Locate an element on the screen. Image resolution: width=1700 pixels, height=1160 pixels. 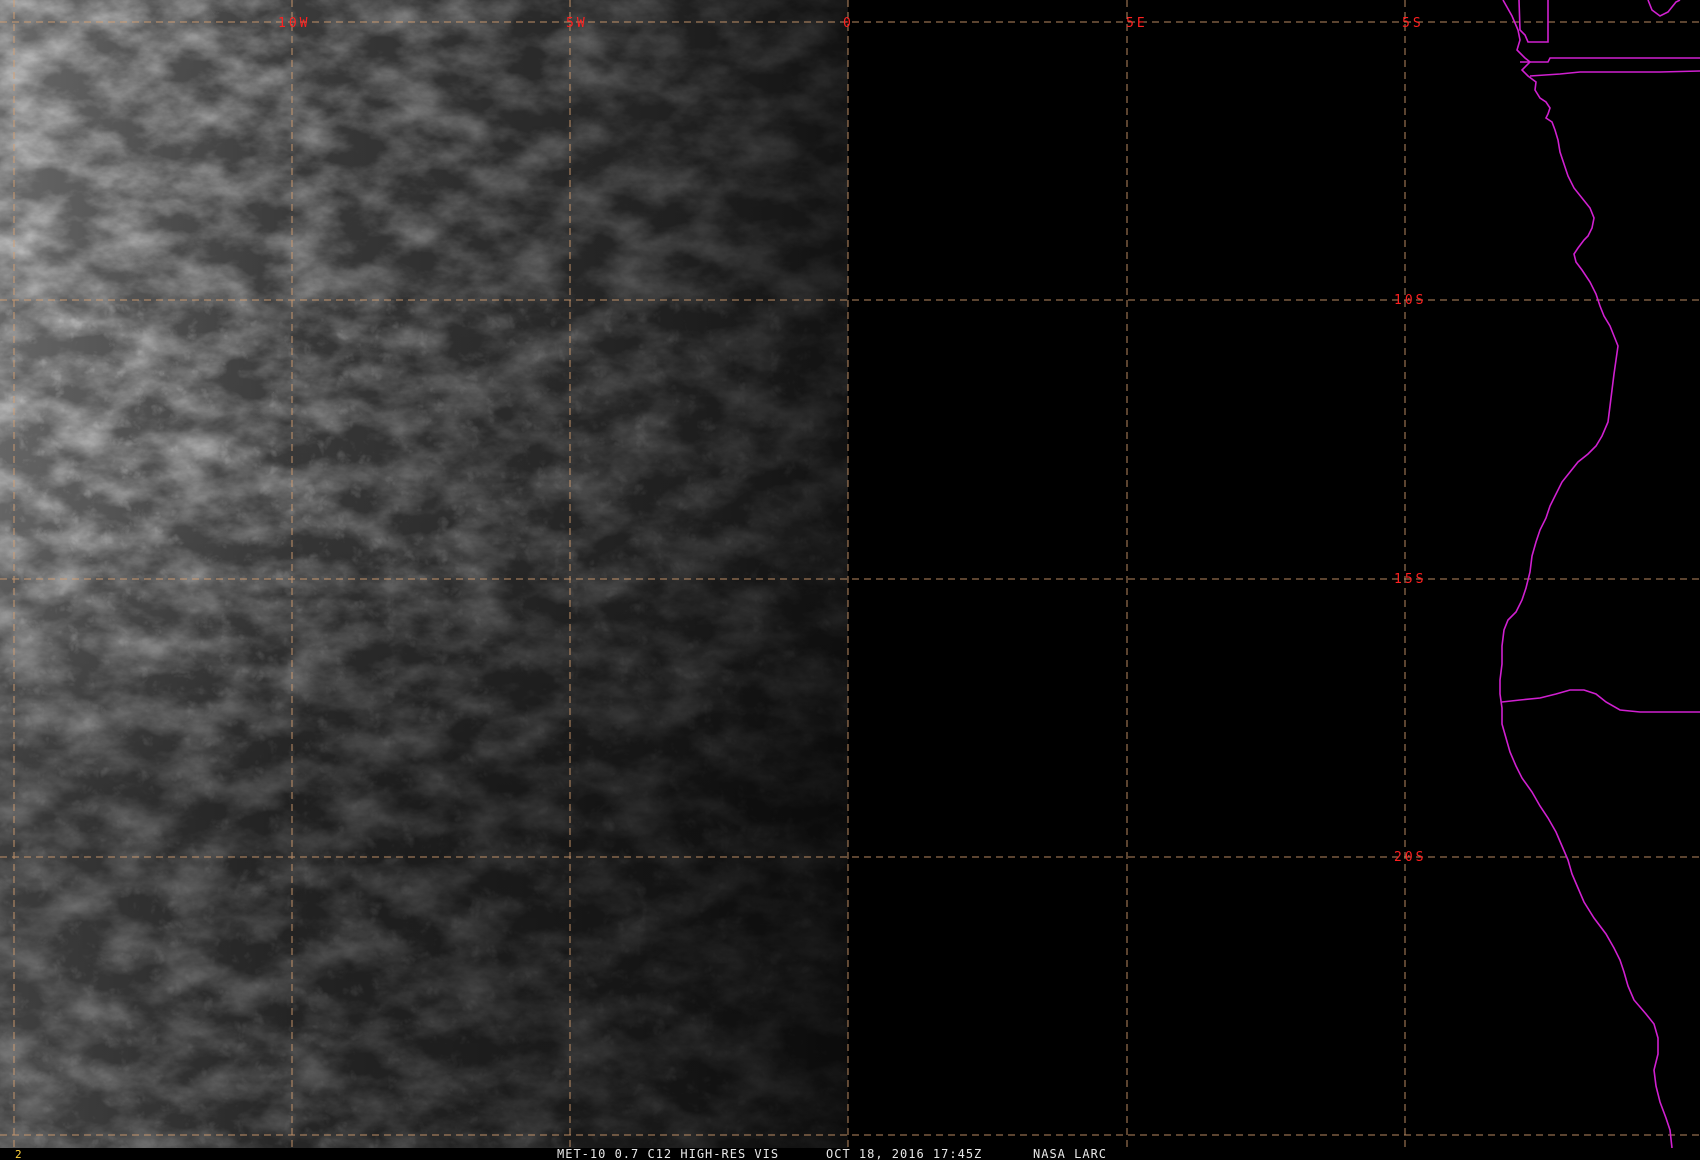
lat-label: 10S is located at coordinates (1410, 300).